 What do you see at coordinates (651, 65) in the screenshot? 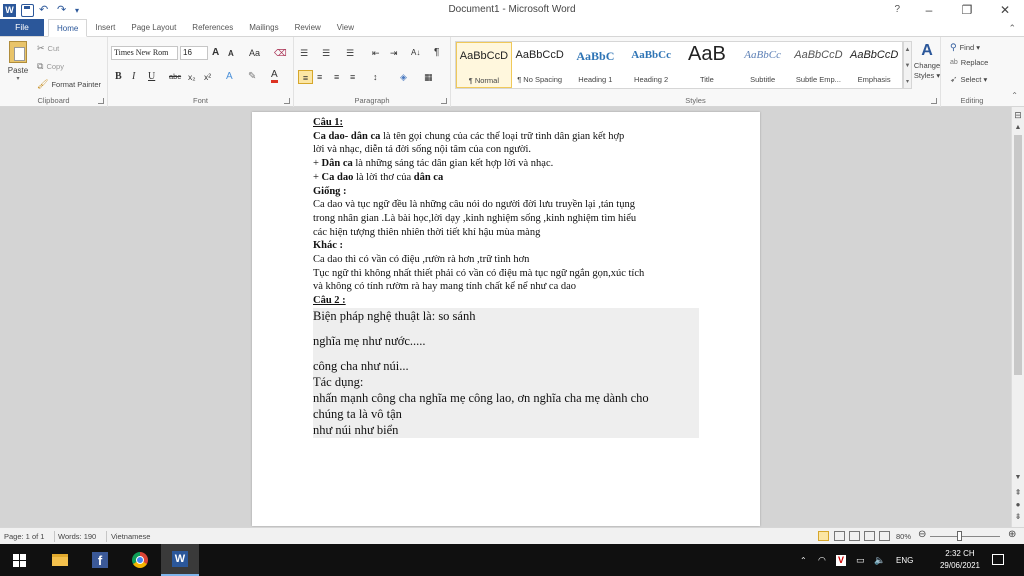
I see `style-item: AaBbCc Heading 2` at bounding box center [651, 65].